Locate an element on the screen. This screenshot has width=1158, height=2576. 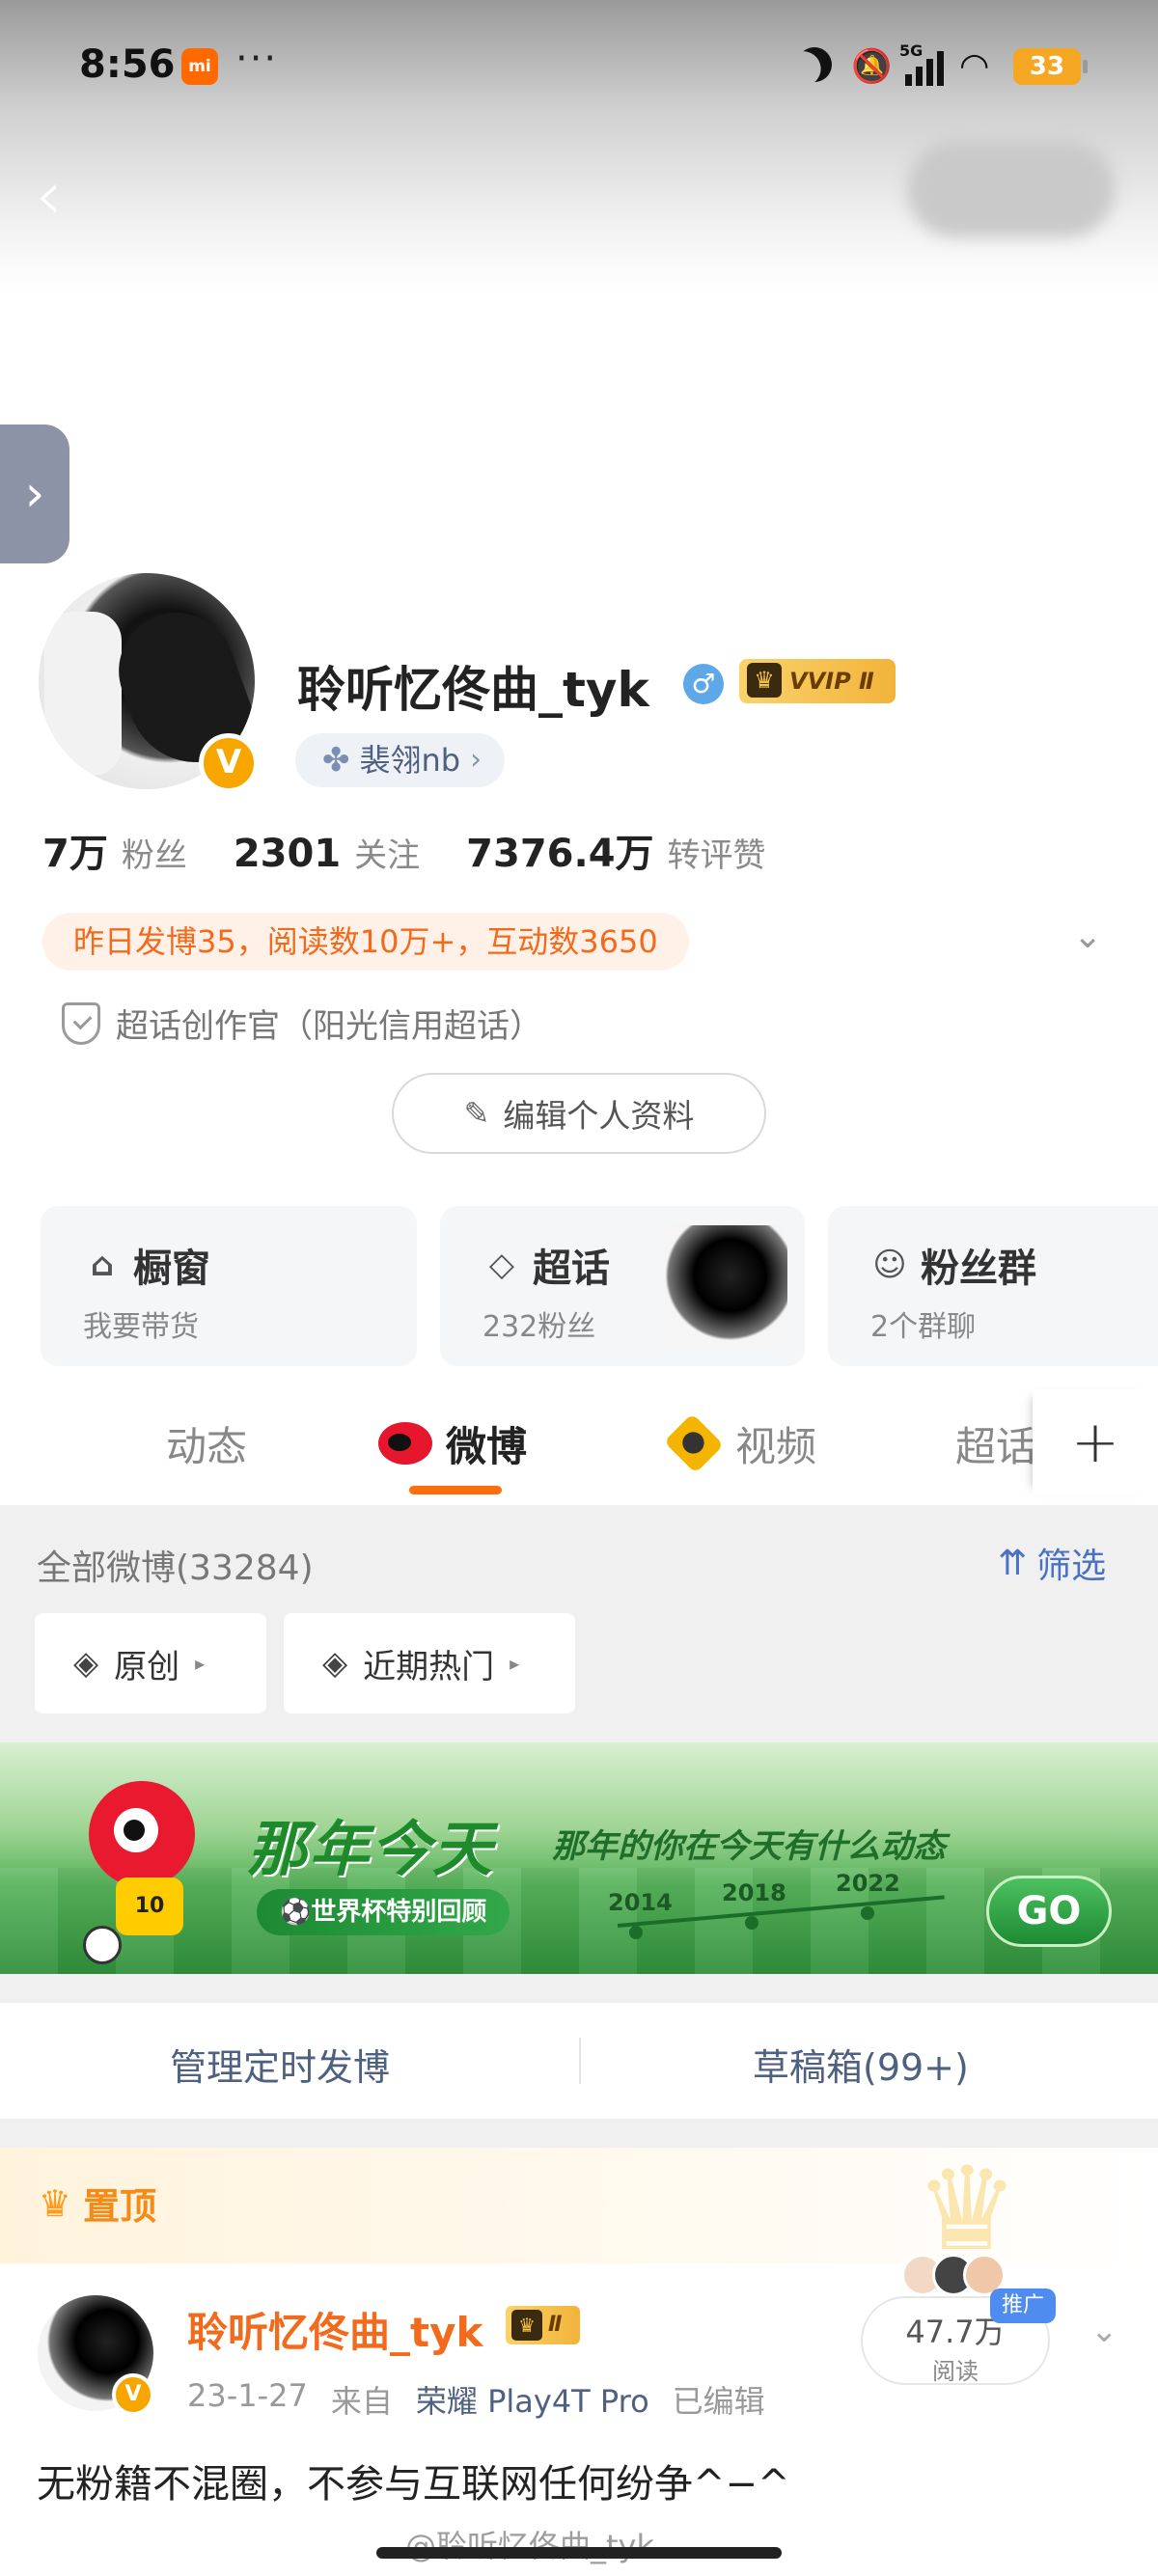
post-edited: 已编辑 is located at coordinates (718, 2401).